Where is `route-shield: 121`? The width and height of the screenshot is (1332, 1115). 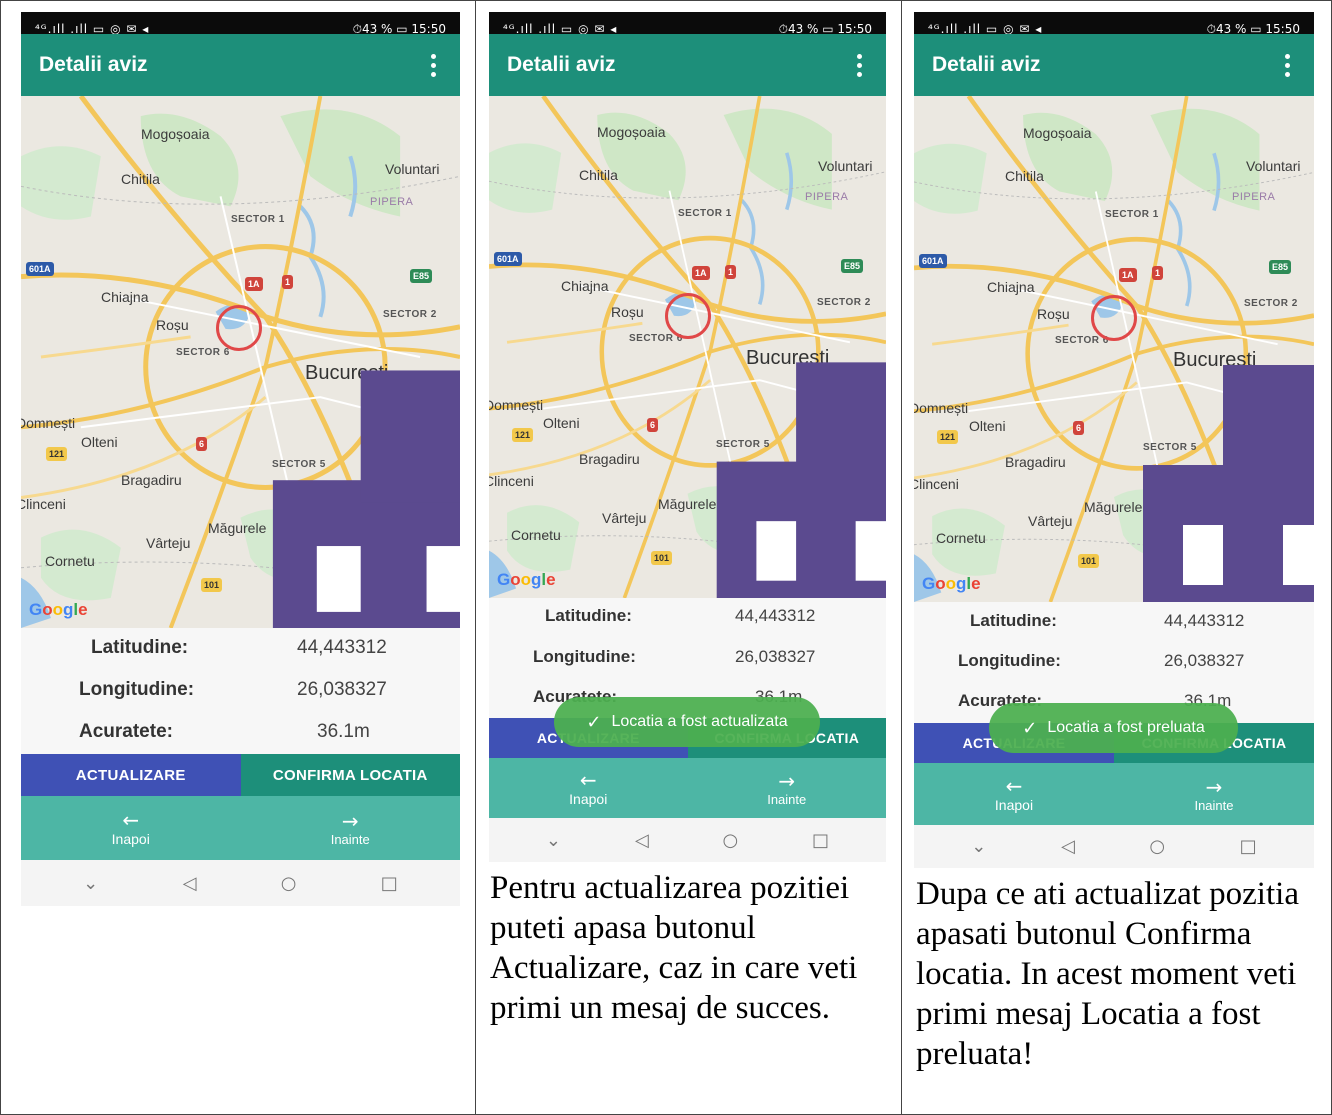 route-shield: 121 is located at coordinates (57, 454).